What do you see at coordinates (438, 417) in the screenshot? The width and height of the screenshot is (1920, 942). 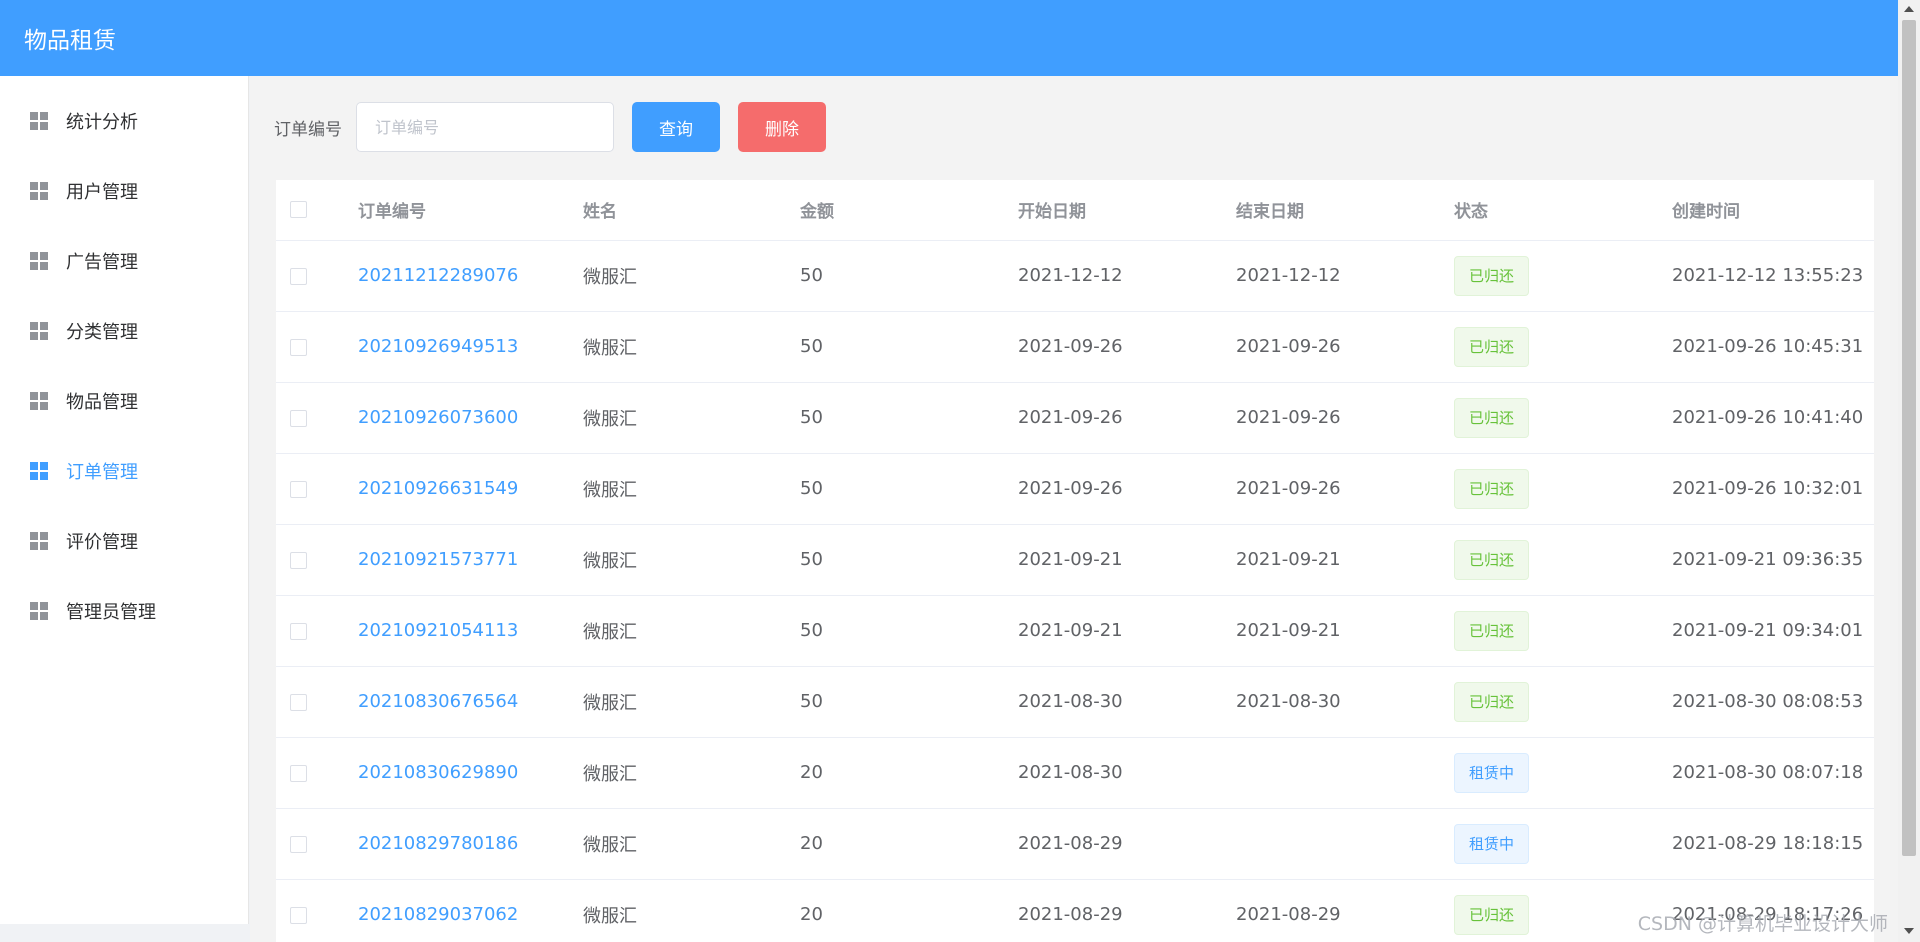 I see `order-number-link: 20210926073600` at bounding box center [438, 417].